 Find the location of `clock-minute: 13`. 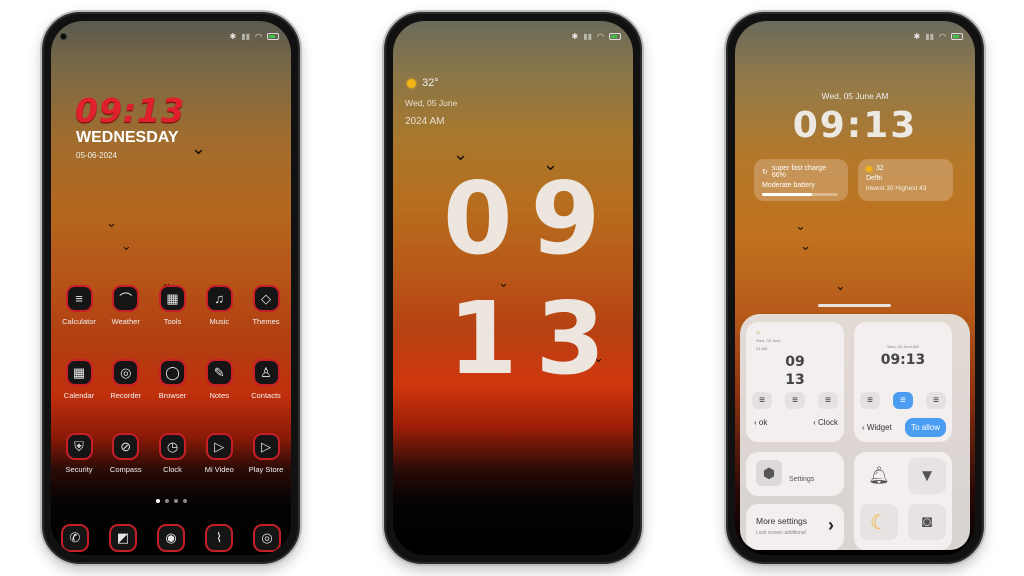

clock-minute: 13 is located at coordinates (535, 339).